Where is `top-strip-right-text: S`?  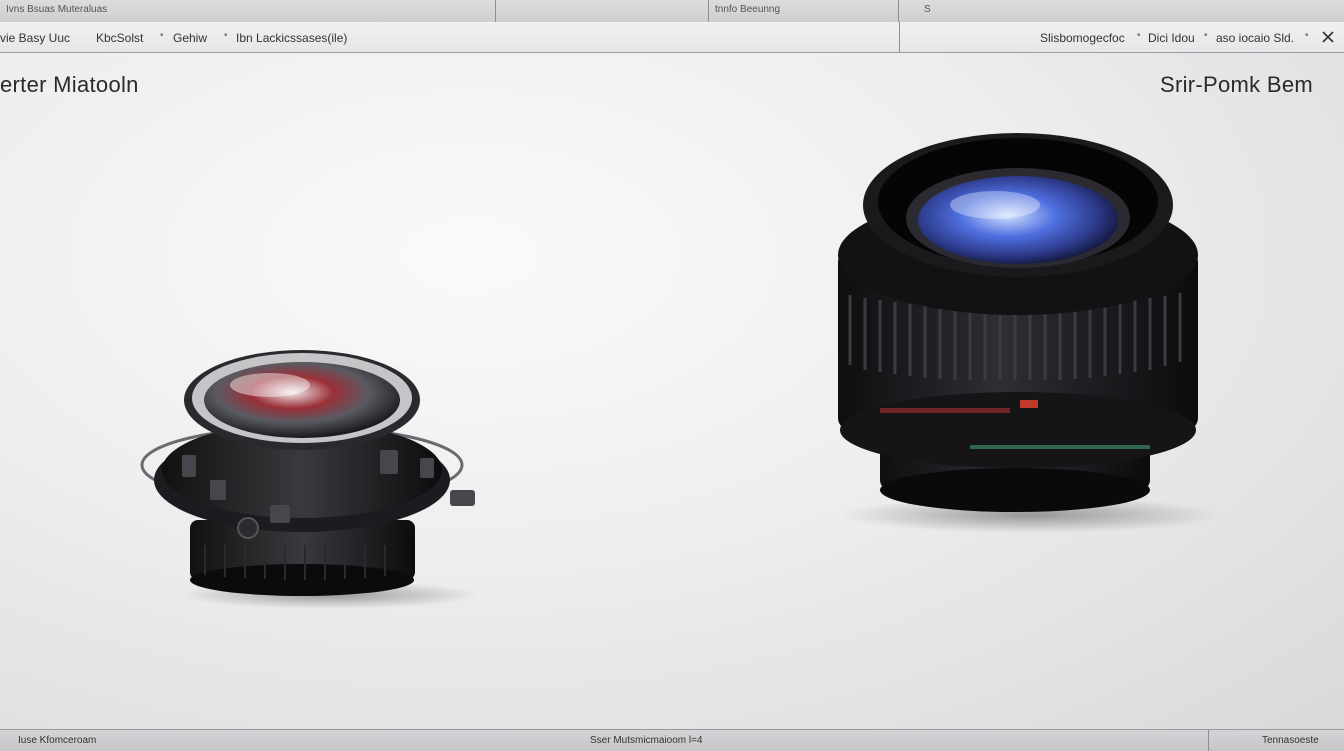 top-strip-right-text: S is located at coordinates (927, 9).